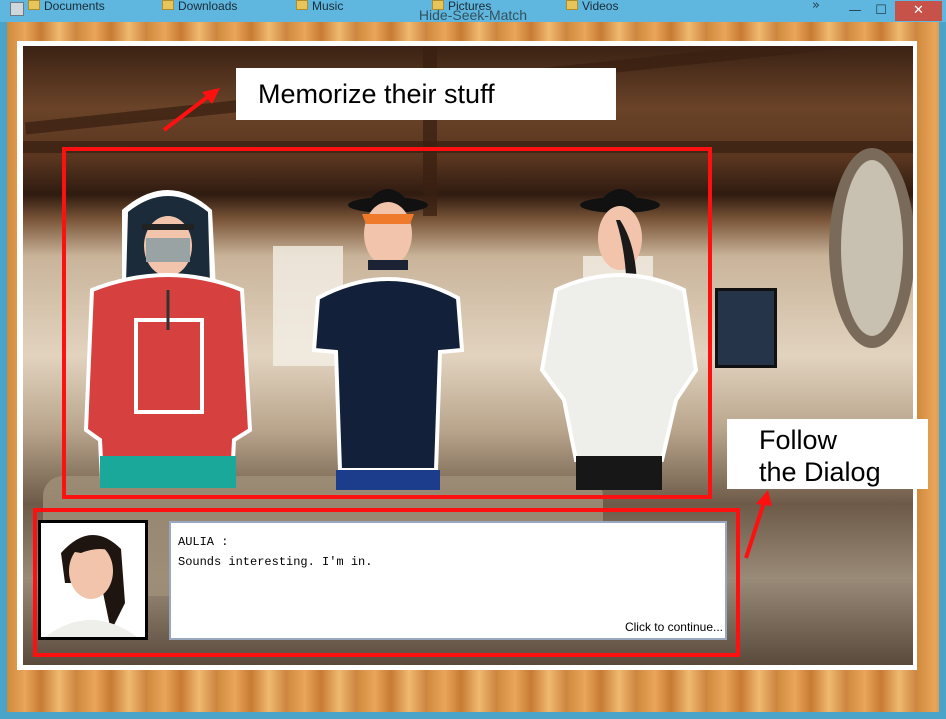  What do you see at coordinates (473, 15) in the screenshot?
I see `window-title: Hide-Seek-Match` at bounding box center [473, 15].